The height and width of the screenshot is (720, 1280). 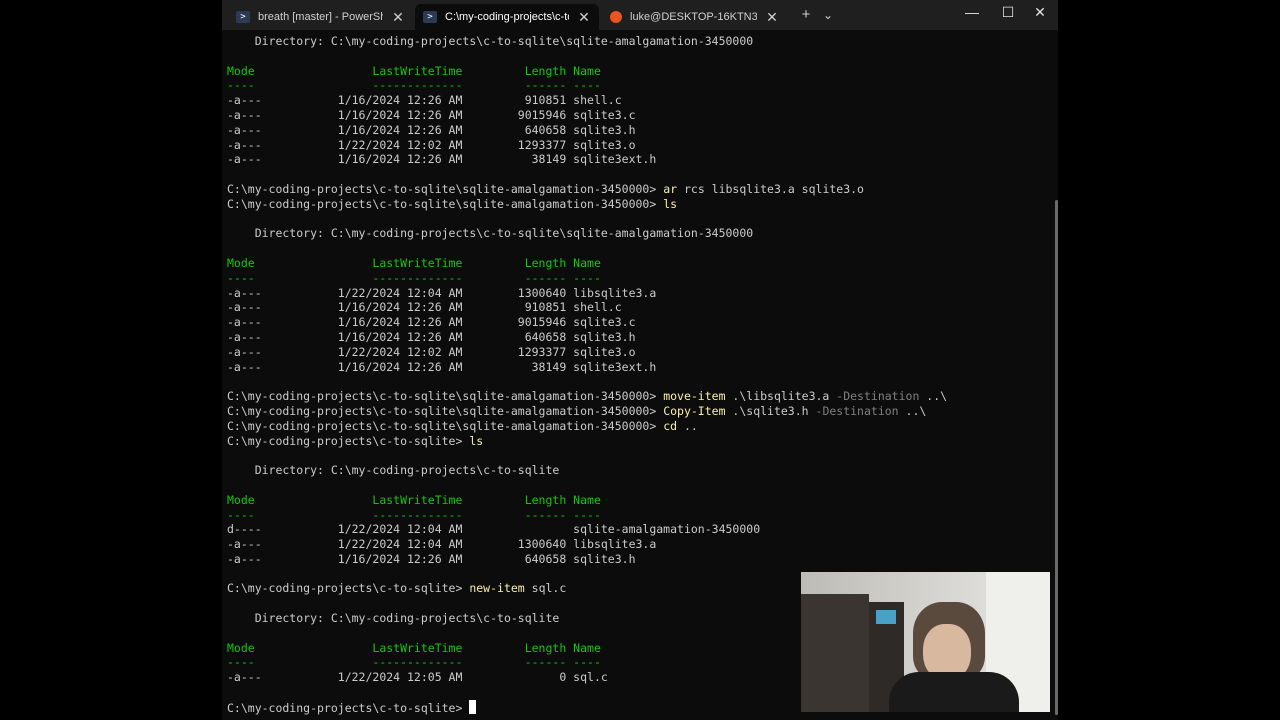 What do you see at coordinates (694, 410) in the screenshot?
I see `terminal-text: Copy-Item` at bounding box center [694, 410].